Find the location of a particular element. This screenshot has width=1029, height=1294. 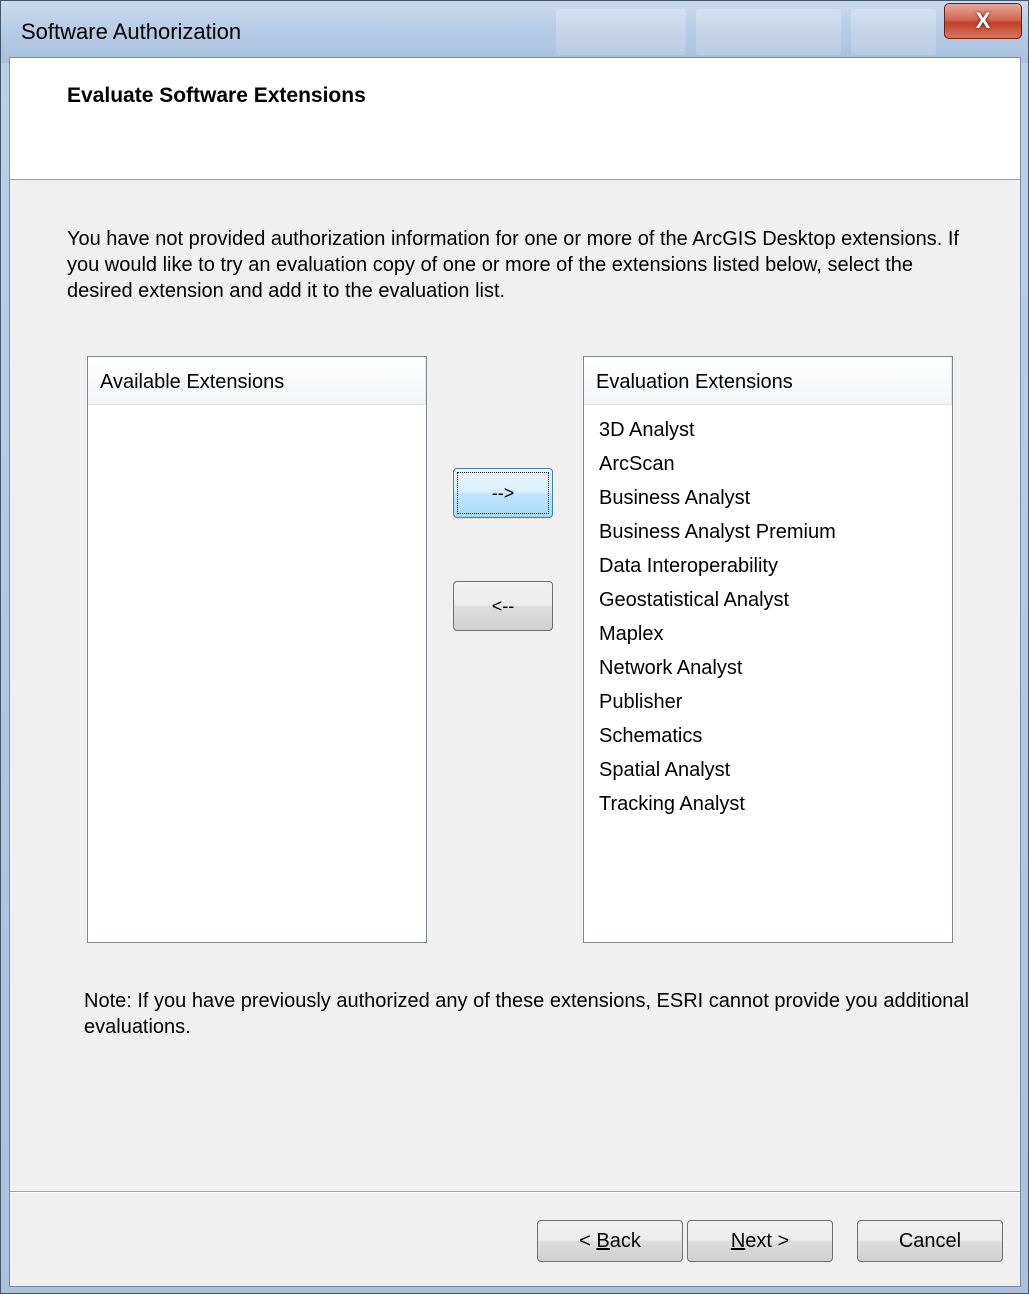

list-item: Geostatistical Analyst is located at coordinates (775, 600).